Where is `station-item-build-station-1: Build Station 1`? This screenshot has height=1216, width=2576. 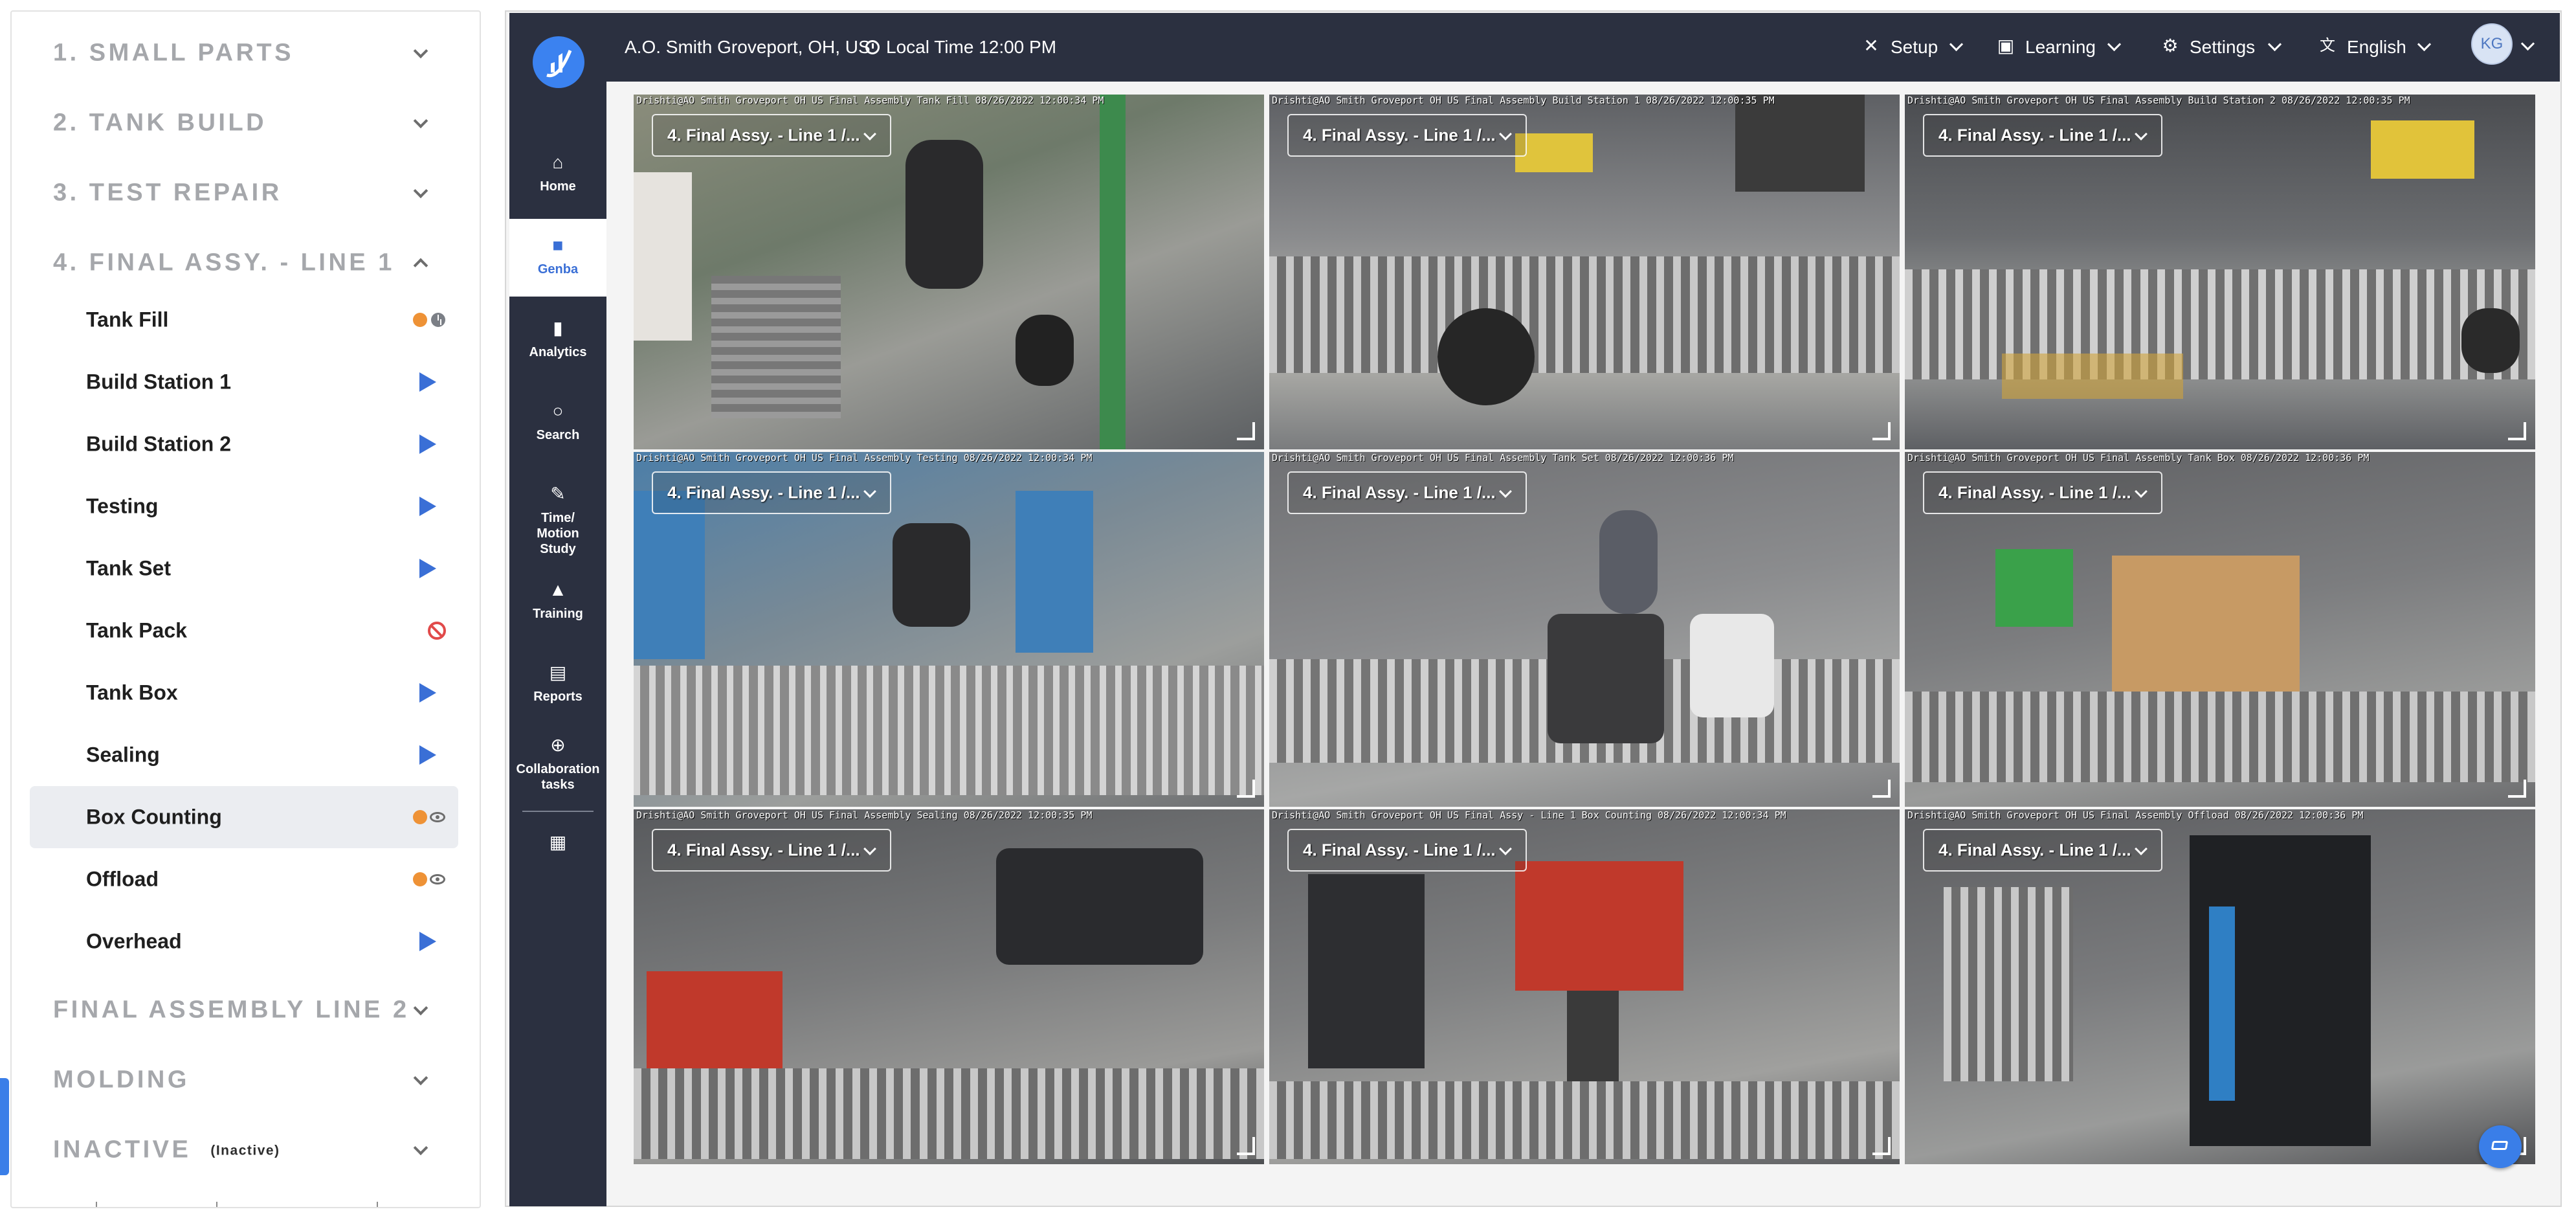
station-item-build-station-1: Build Station 1 is located at coordinates (244, 382).